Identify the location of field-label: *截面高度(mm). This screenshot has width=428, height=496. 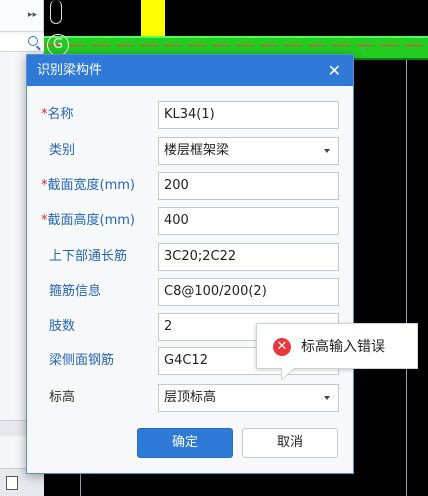
(88, 220).